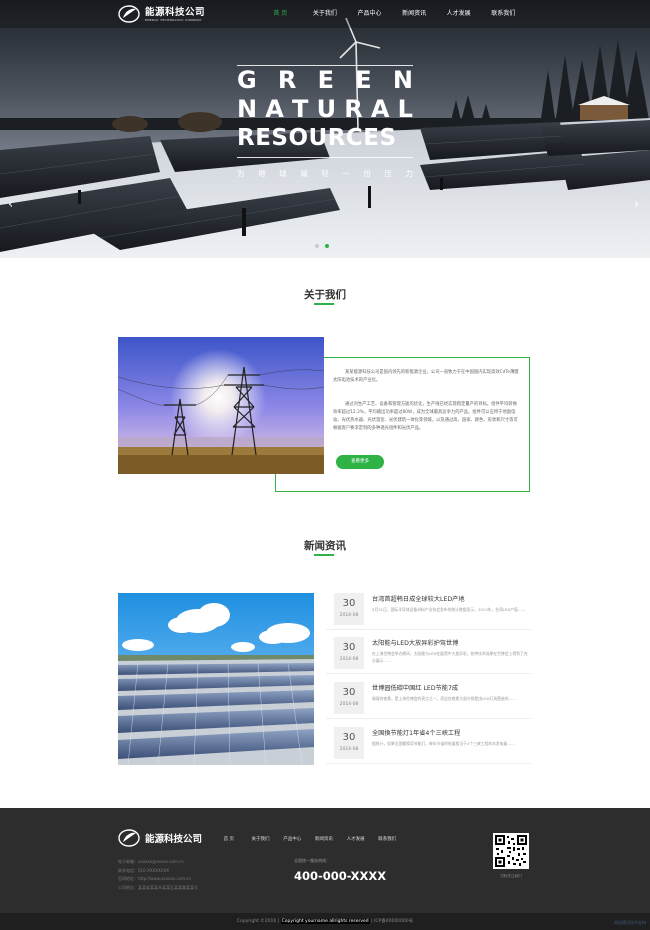 The width and height of the screenshot is (650, 930). What do you see at coordinates (325, 109) in the screenshot?
I see `hero-word-natural: N A T U R A L` at bounding box center [325, 109].